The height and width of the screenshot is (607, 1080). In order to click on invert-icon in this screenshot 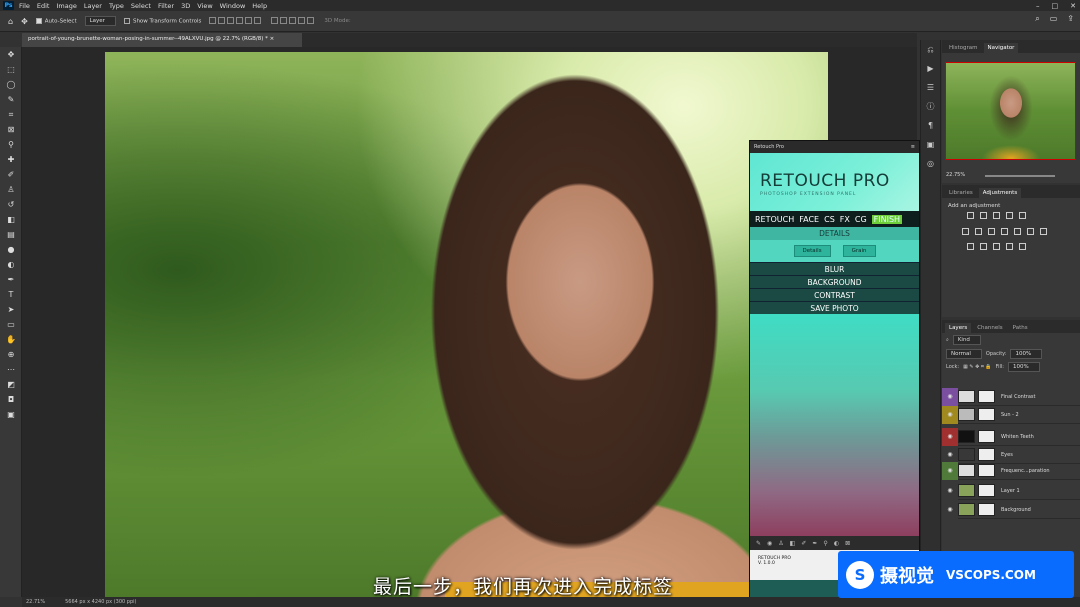, I will do `click(970, 246)`.